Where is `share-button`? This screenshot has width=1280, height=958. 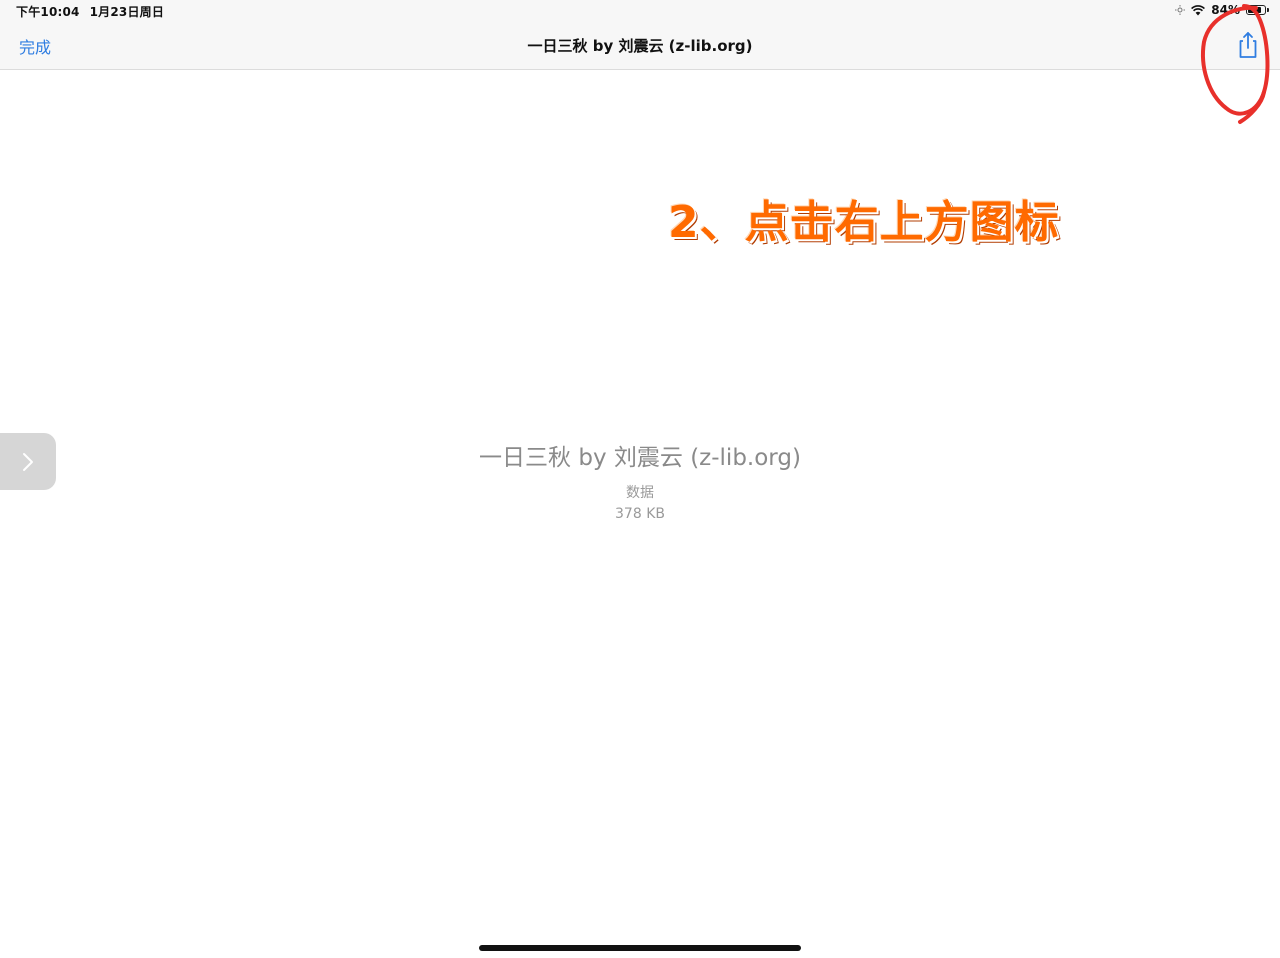 share-button is located at coordinates (1248, 45).